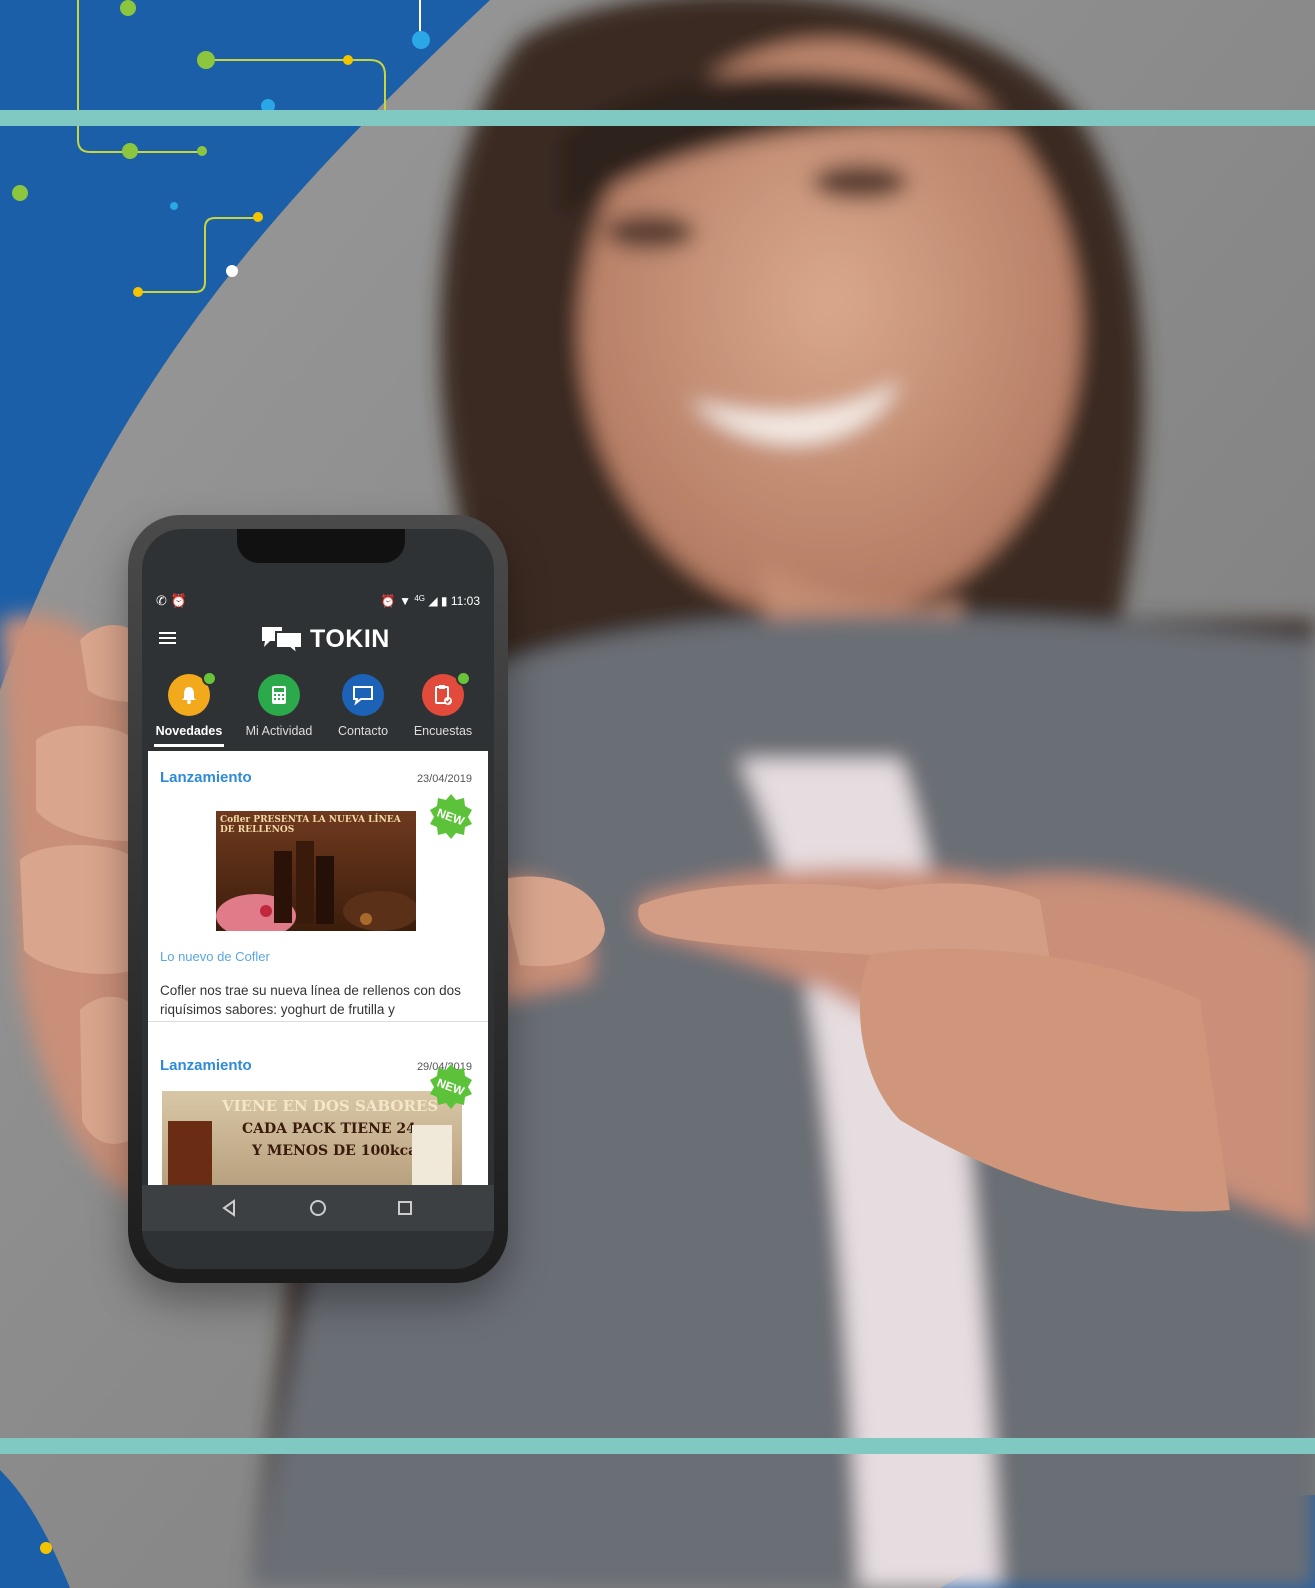 Image resolution: width=1315 pixels, height=1588 pixels. Describe the element at coordinates (405, 601) in the screenshot. I see `wifi-icon: ▼` at that location.